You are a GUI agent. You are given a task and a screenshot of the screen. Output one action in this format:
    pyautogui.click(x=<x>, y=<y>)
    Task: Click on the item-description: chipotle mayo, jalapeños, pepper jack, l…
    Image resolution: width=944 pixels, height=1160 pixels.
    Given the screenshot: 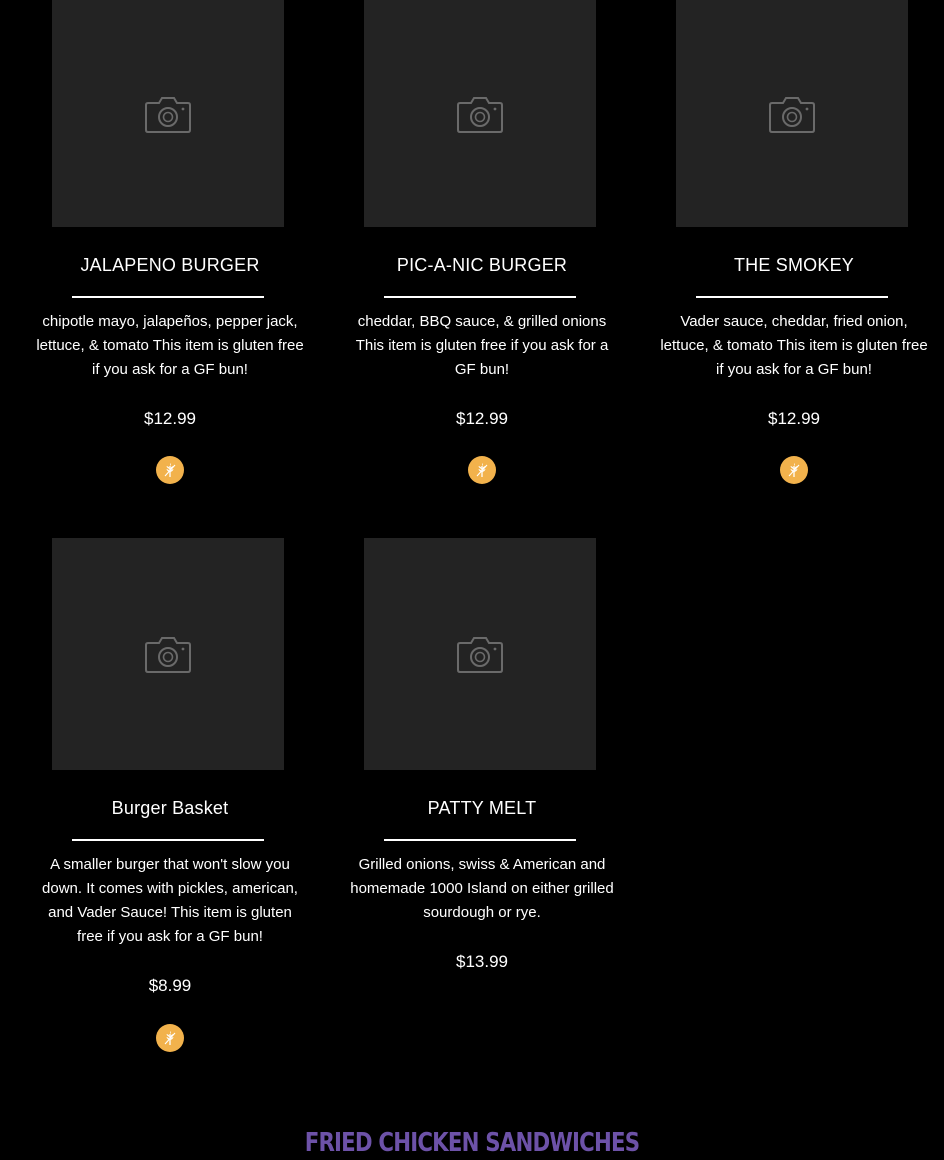 What is the action you would take?
    pyautogui.click(x=170, y=345)
    